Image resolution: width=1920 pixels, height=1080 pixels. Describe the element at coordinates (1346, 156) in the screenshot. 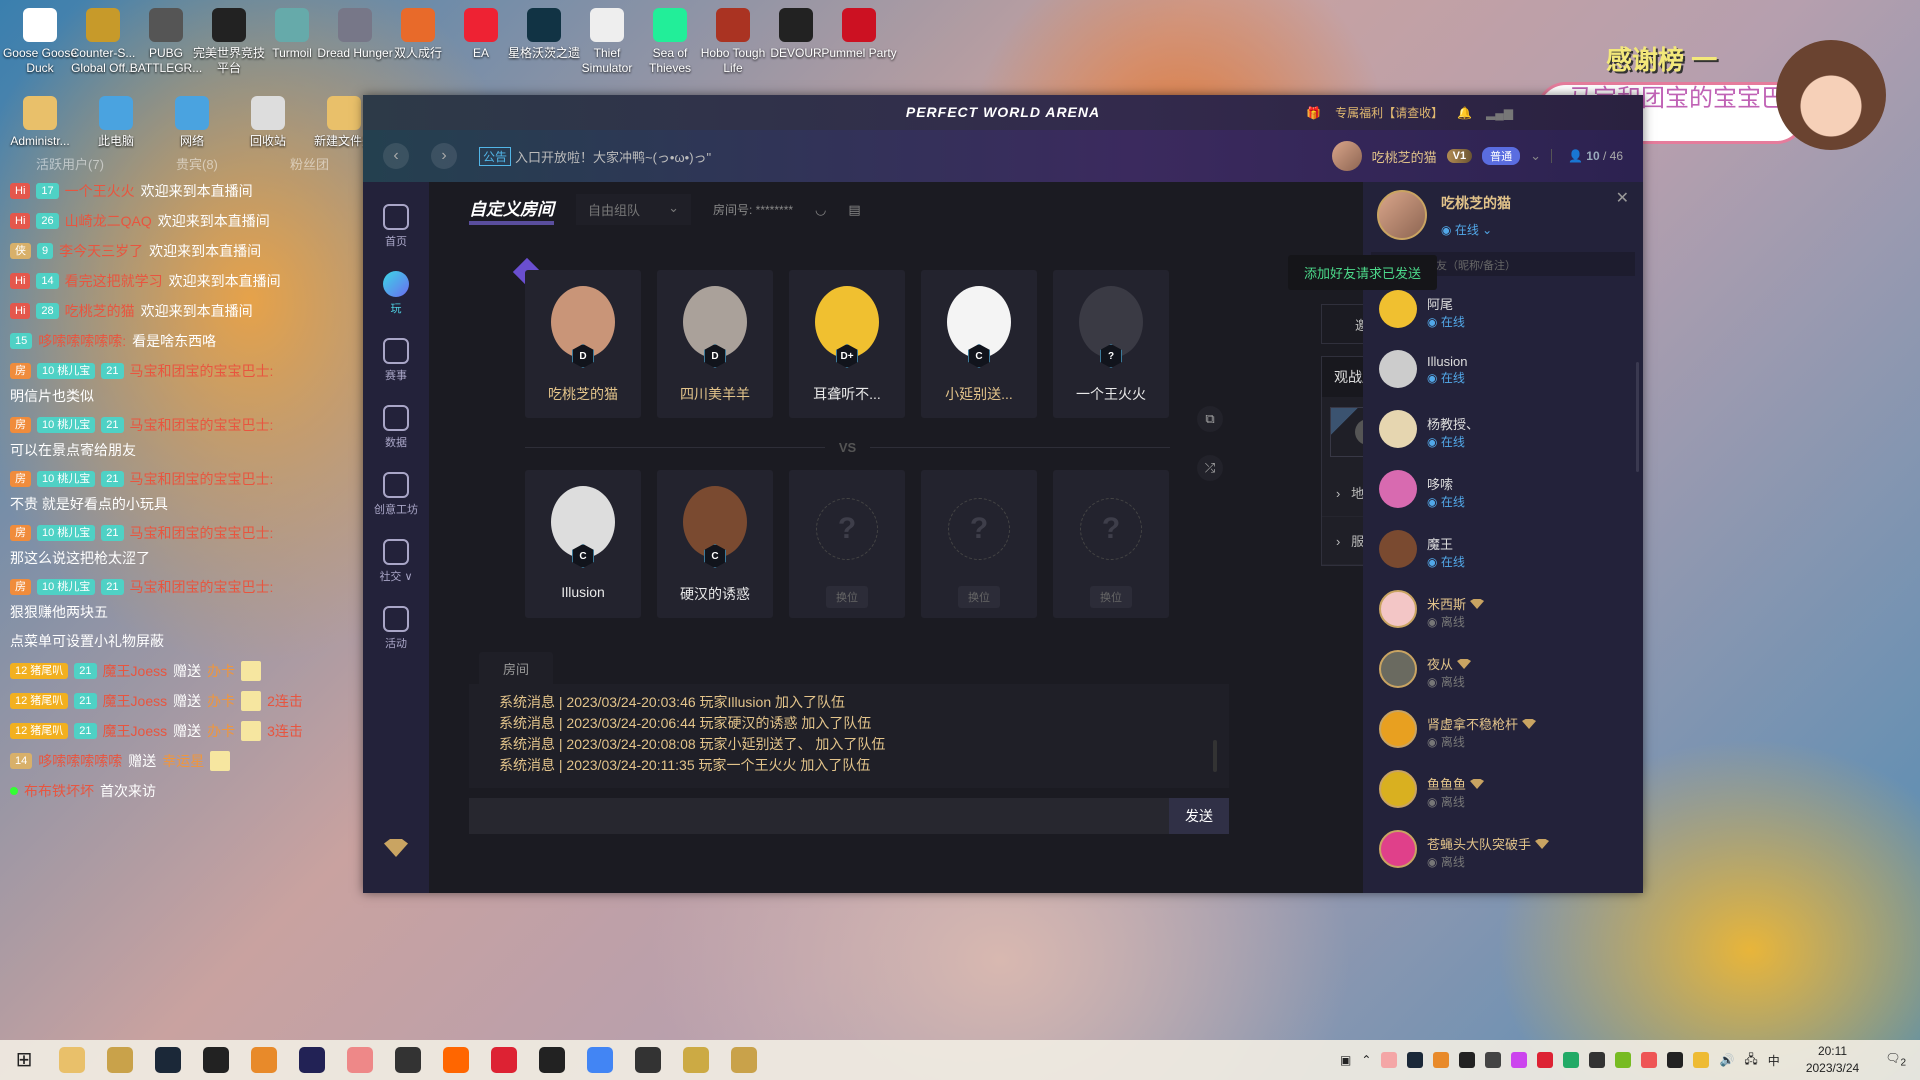

I see `user-avatar` at that location.